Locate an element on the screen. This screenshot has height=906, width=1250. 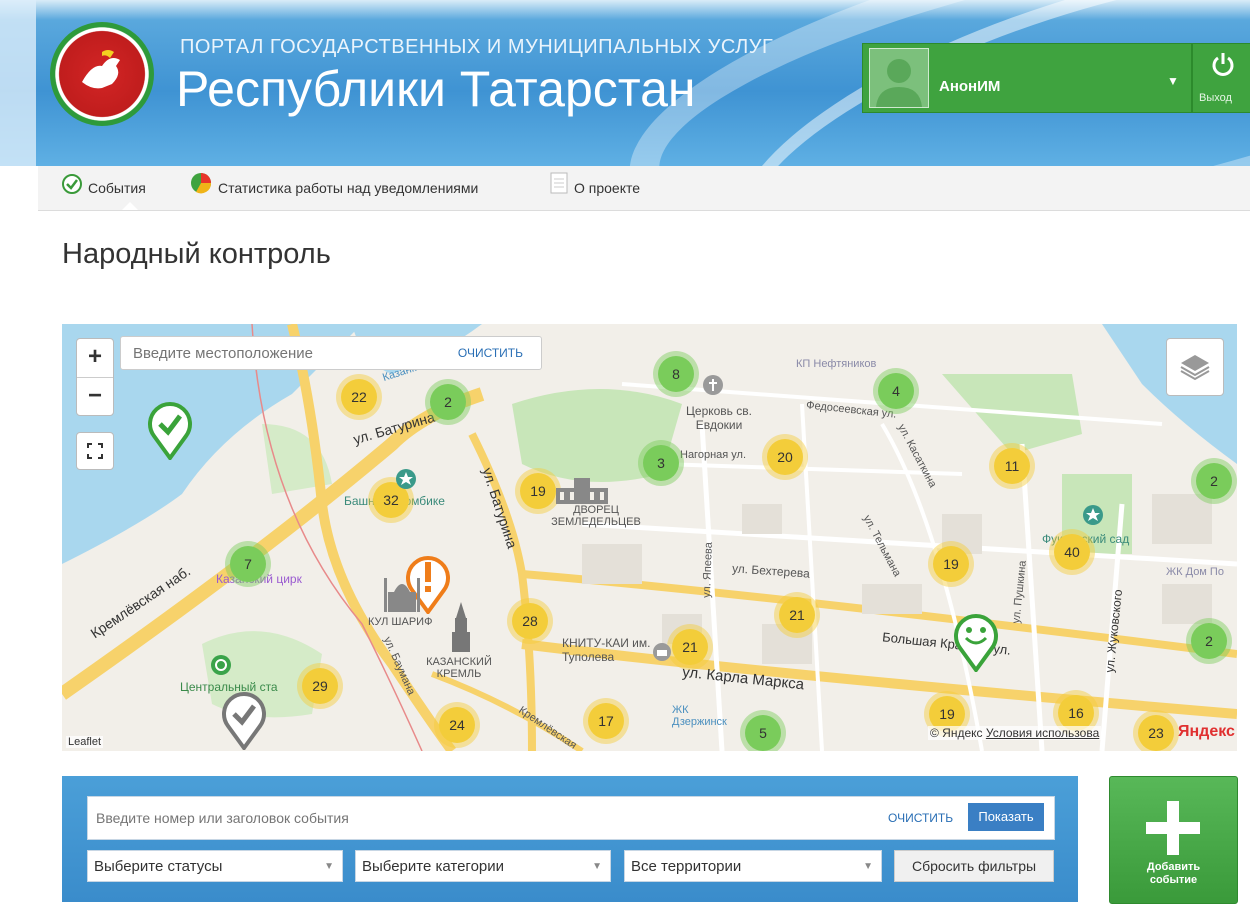
zoom-out-button: − is located at coordinates (95, 397).